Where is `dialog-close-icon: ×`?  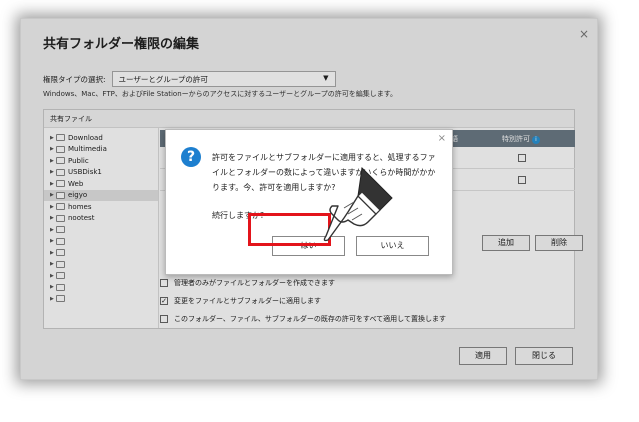 dialog-close-icon: × is located at coordinates (442, 138).